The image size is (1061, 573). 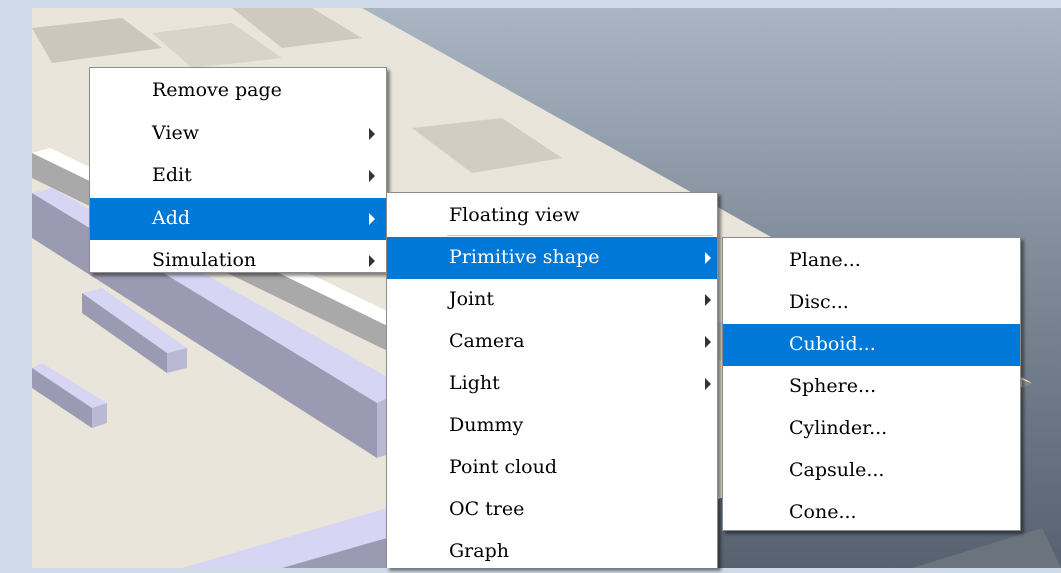 I want to click on menu-item-label: Light, so click(x=474, y=383).